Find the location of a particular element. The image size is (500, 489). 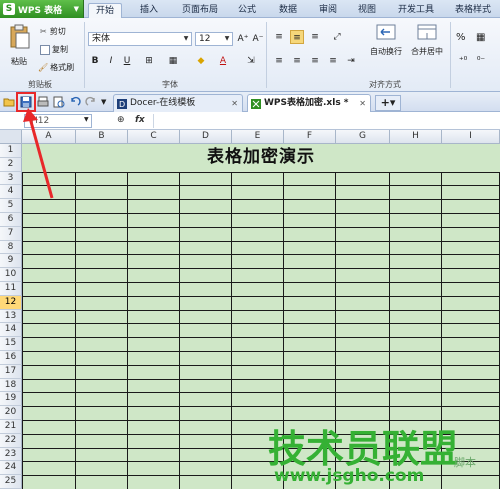

select-all-corner is located at coordinates (11, 137).